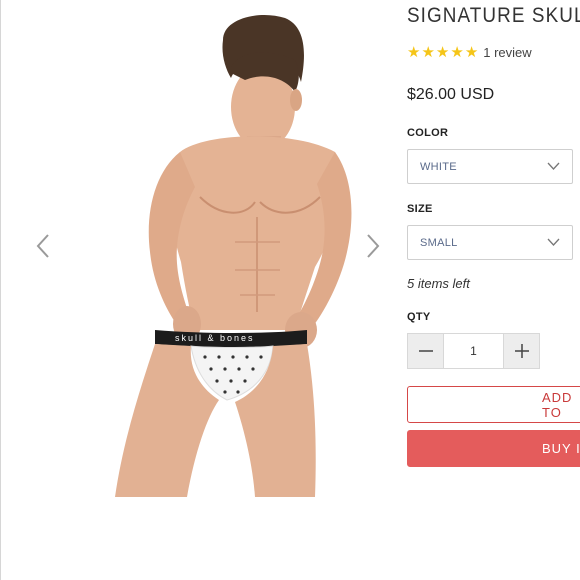 The height and width of the screenshot is (580, 580). Describe the element at coordinates (451, 94) in the screenshot. I see `product-price: $26.00 USD` at that location.